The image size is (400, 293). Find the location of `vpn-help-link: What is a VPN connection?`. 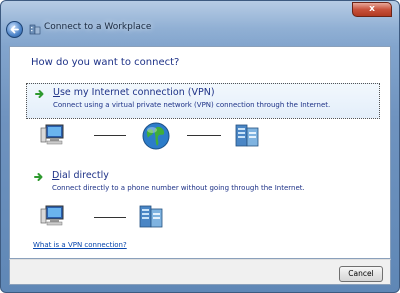

vpn-help-link: What is a VPN connection? is located at coordinates (80, 245).